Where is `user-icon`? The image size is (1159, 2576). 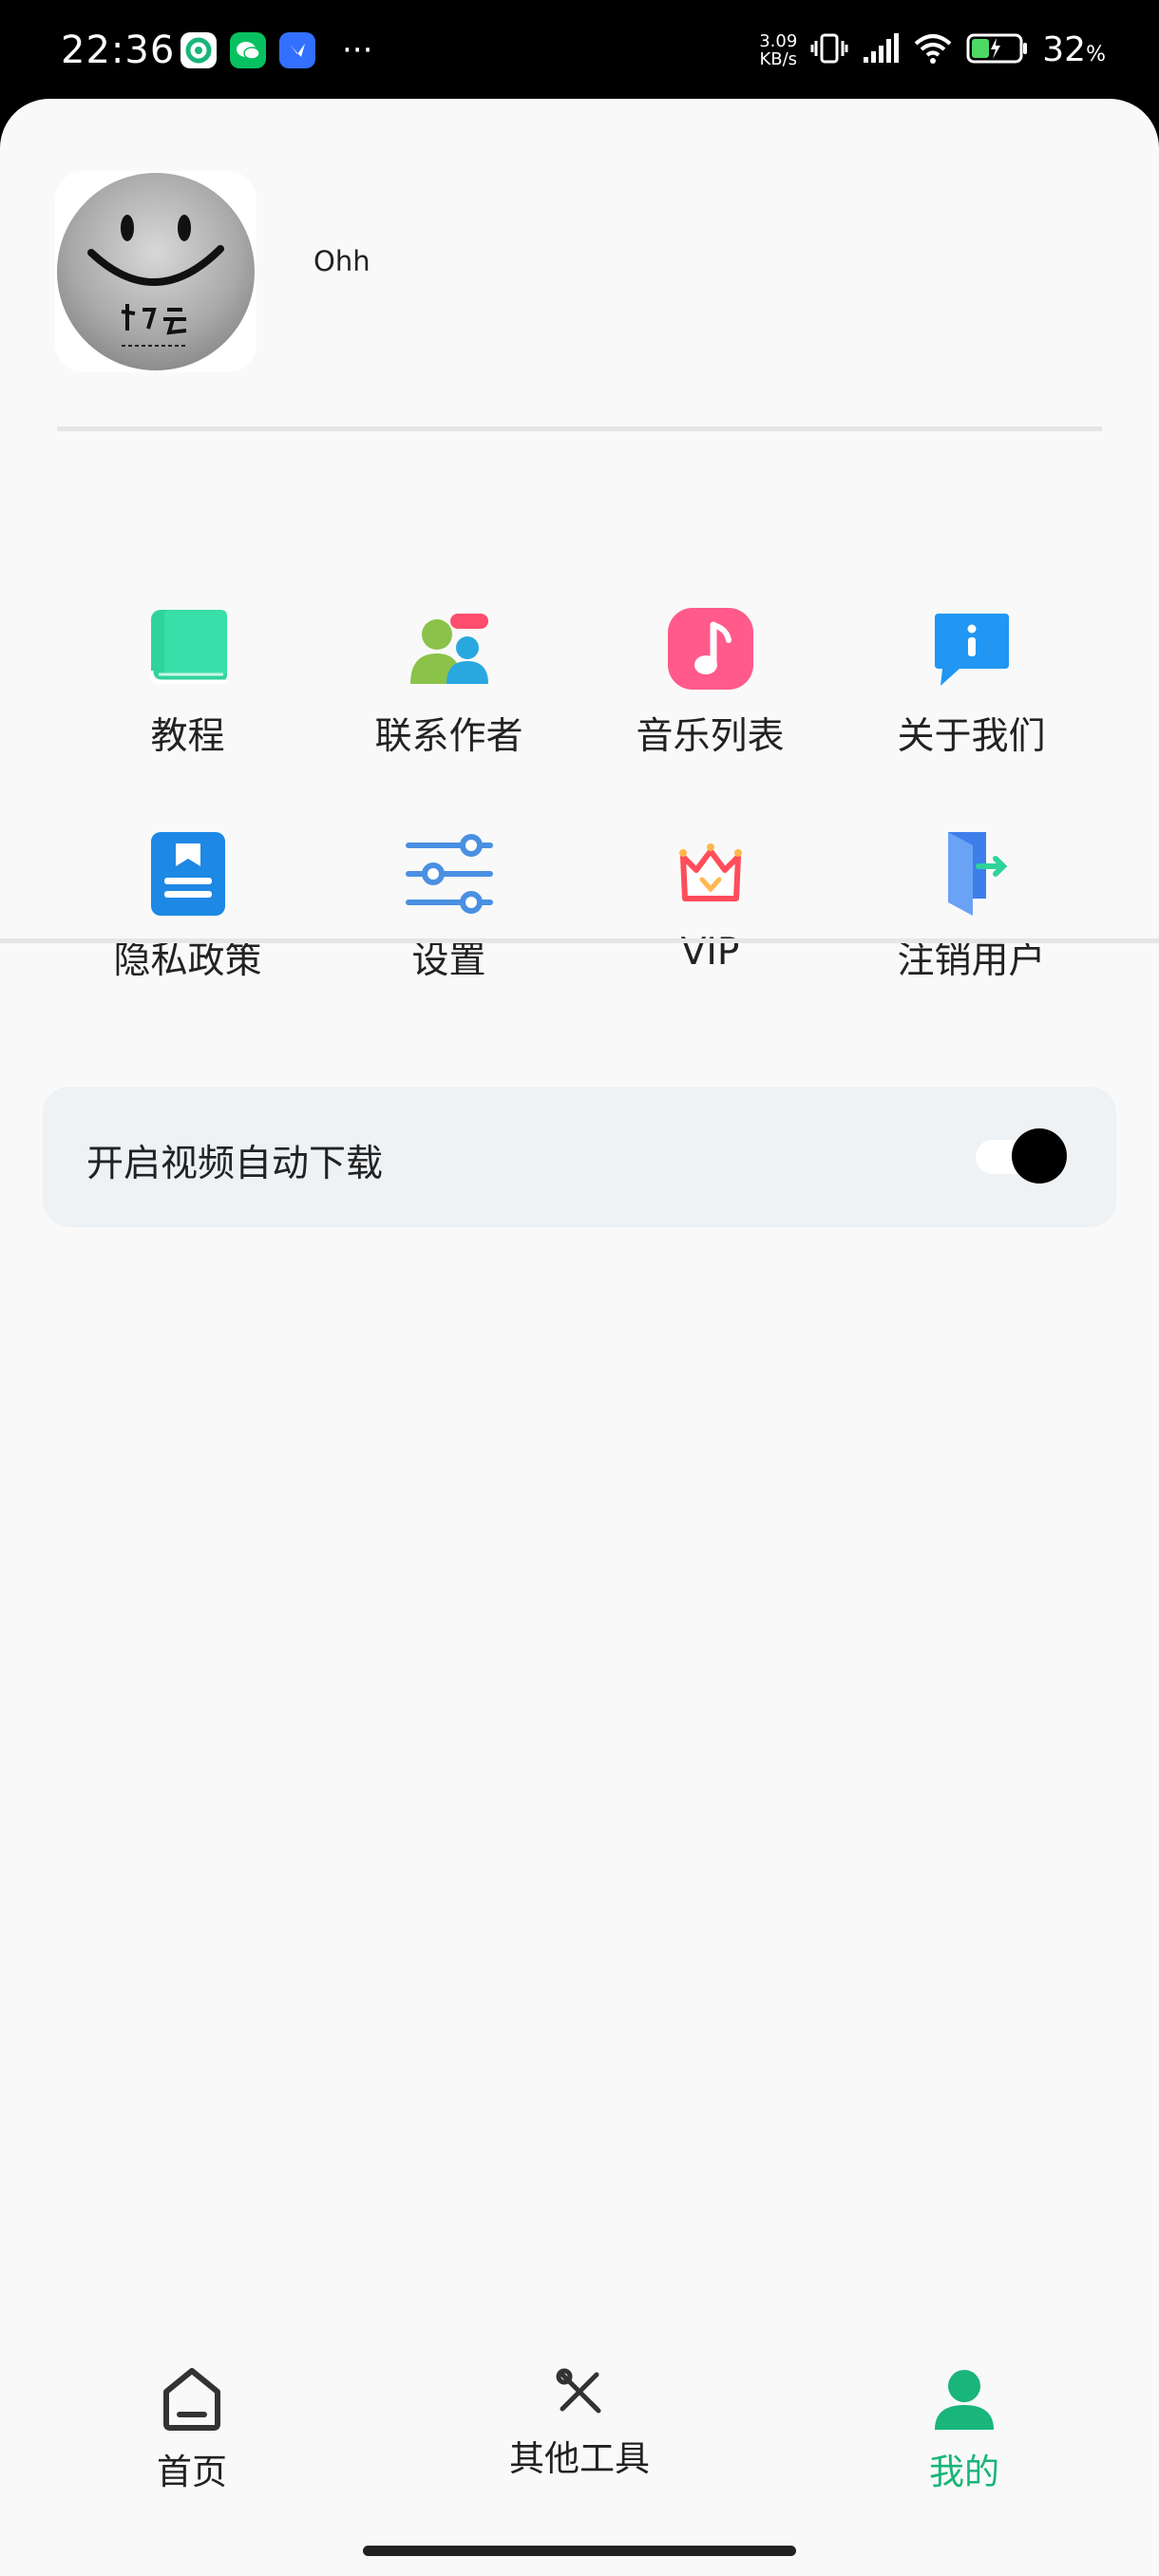 user-icon is located at coordinates (964, 2402).